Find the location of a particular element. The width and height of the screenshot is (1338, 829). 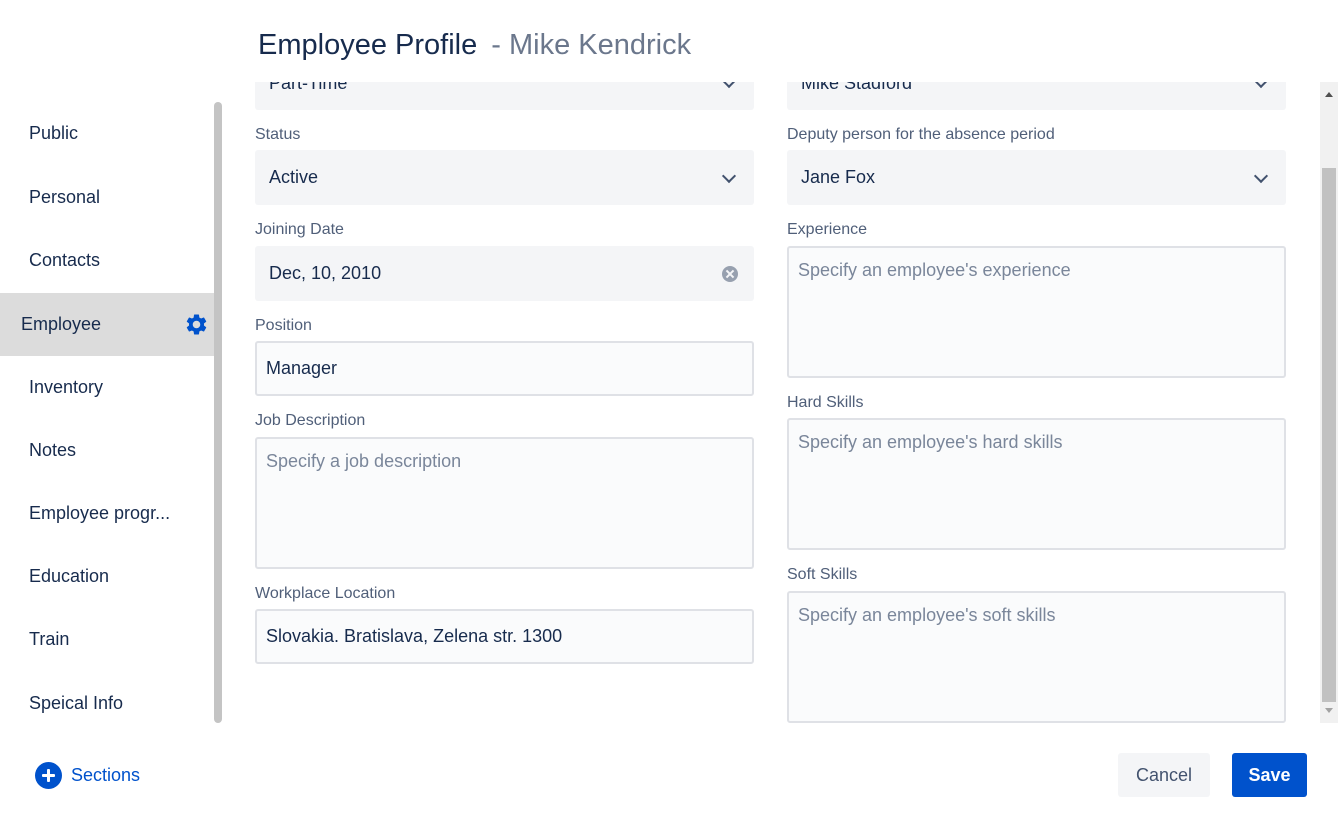

employment-type-value: Part-Time is located at coordinates (308, 87).